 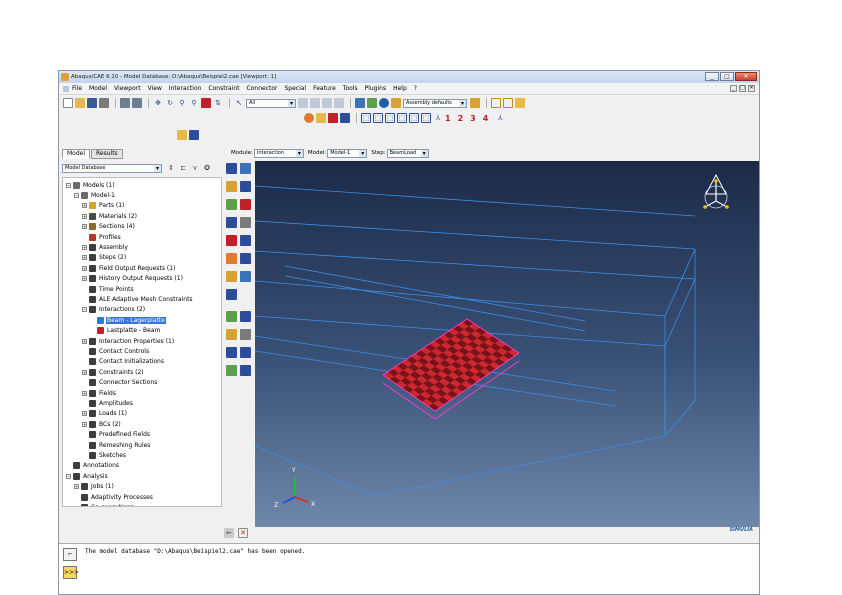 I want to click on tree-node: + Materials (2), so click(x=110, y=216).